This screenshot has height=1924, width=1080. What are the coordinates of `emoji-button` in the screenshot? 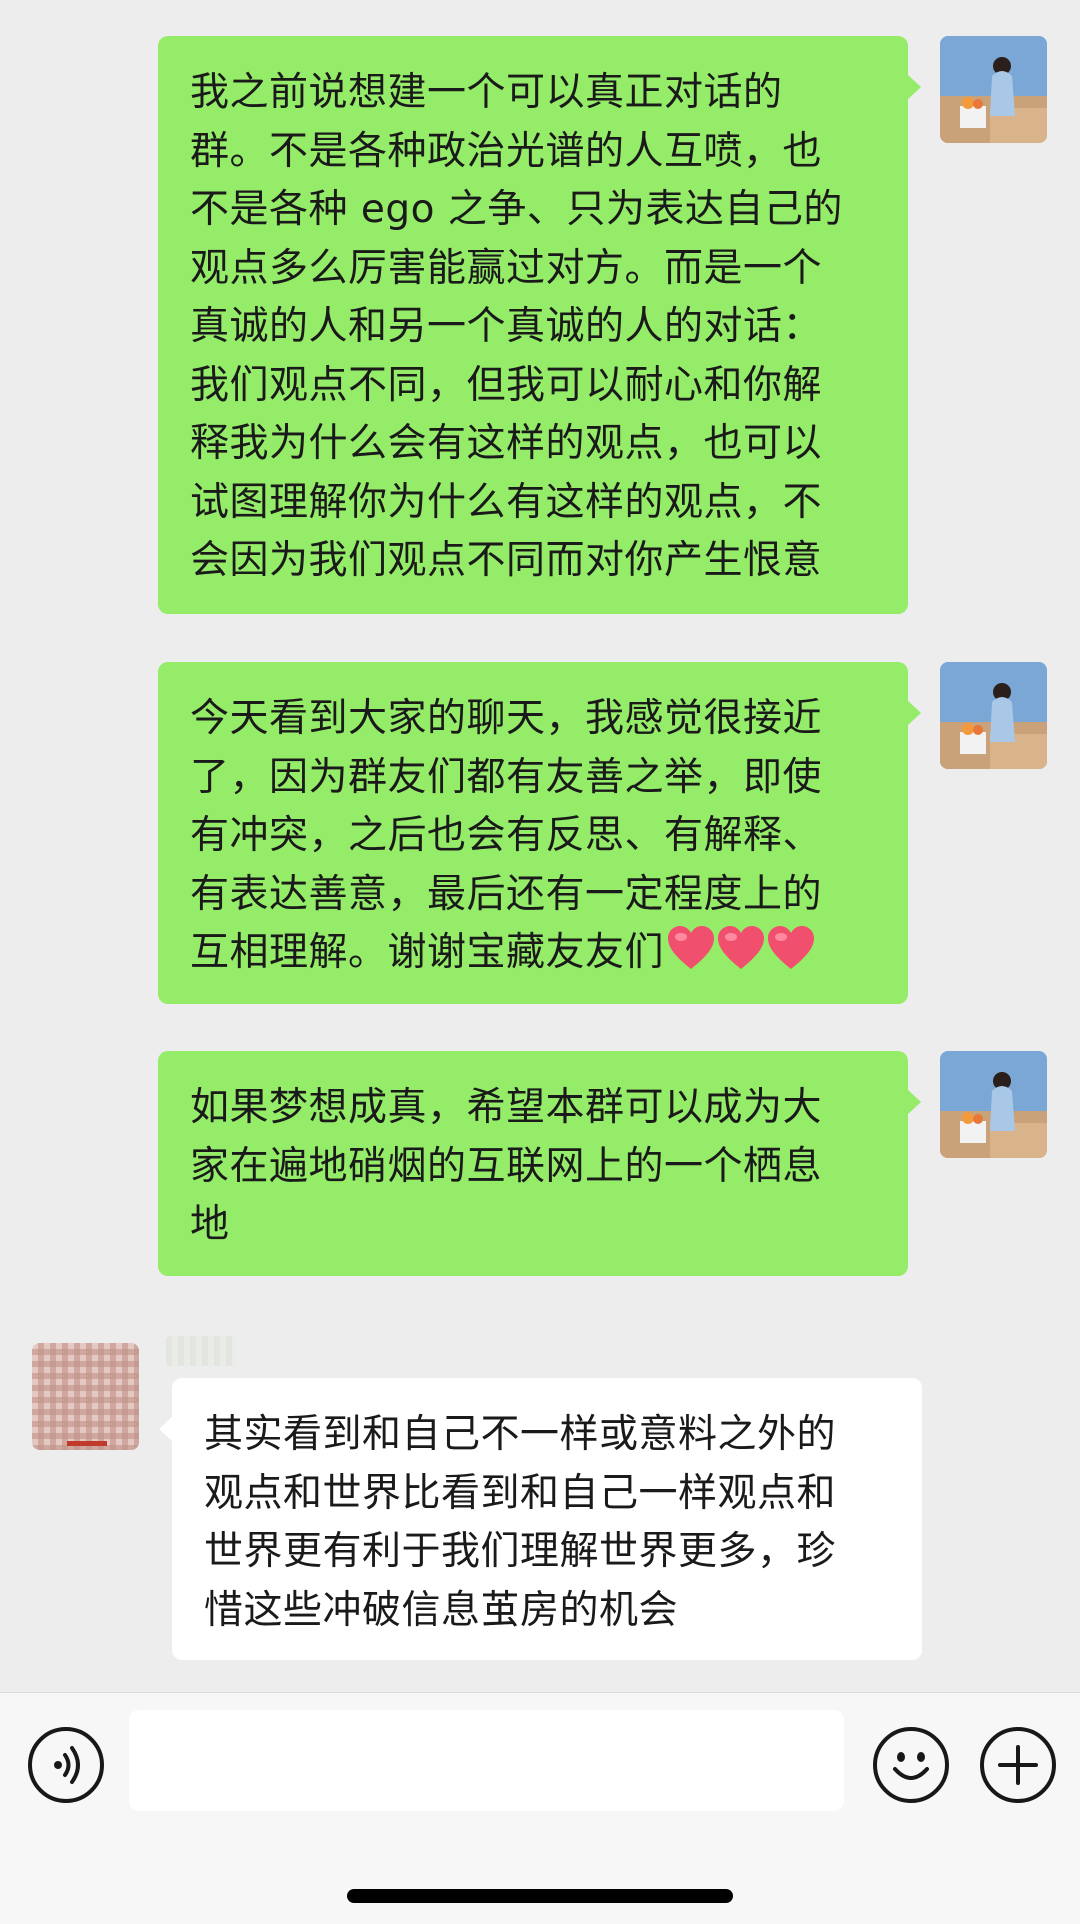 It's located at (911, 1765).